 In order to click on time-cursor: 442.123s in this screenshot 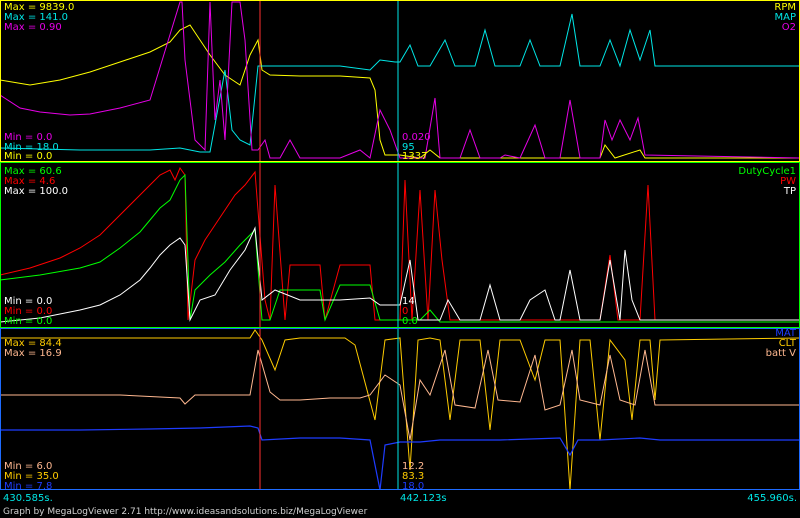, I will do `click(423, 498)`.